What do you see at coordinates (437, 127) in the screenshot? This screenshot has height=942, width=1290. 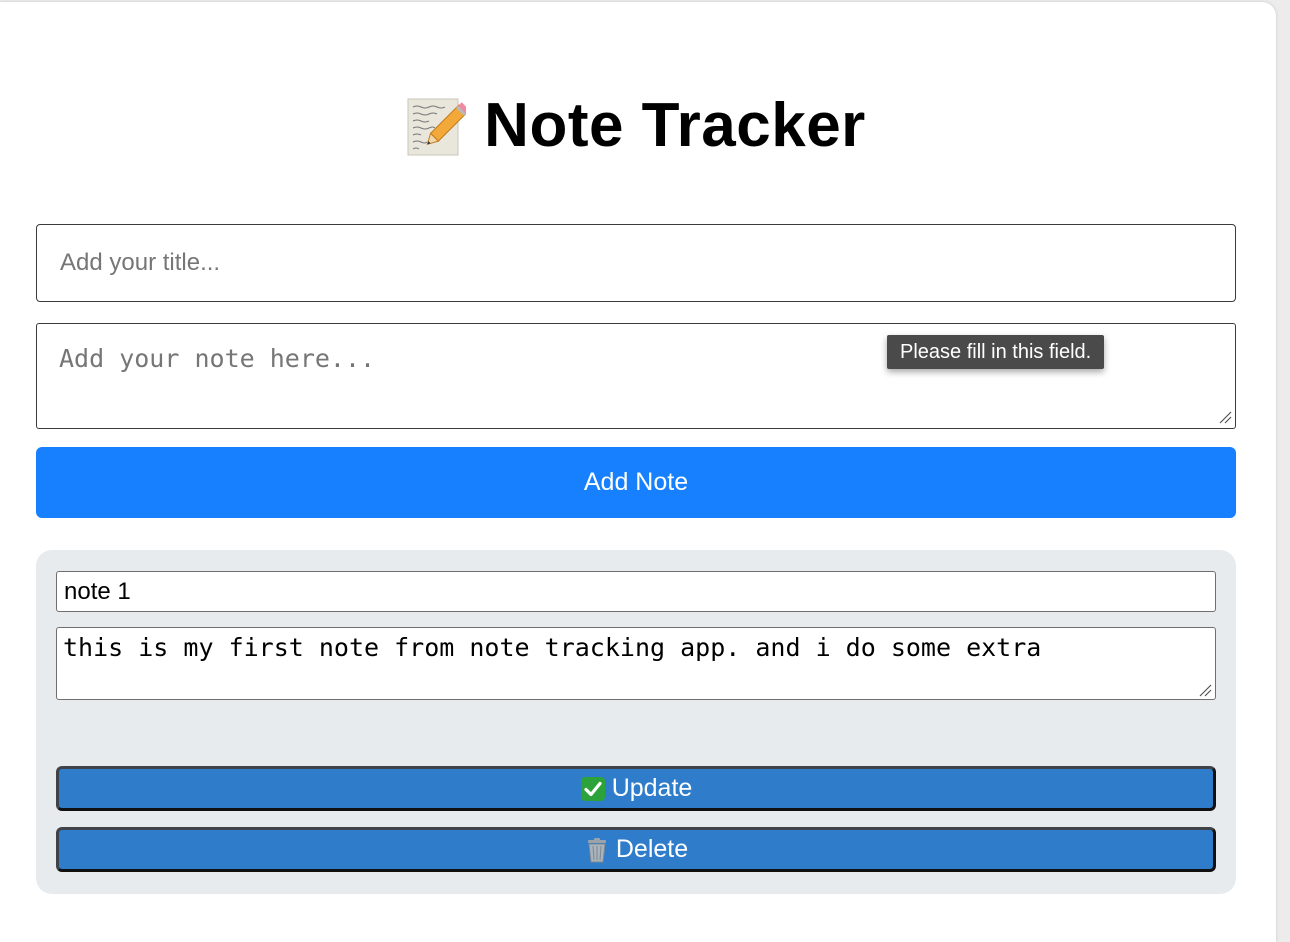 I see `memo-pencil-icon` at bounding box center [437, 127].